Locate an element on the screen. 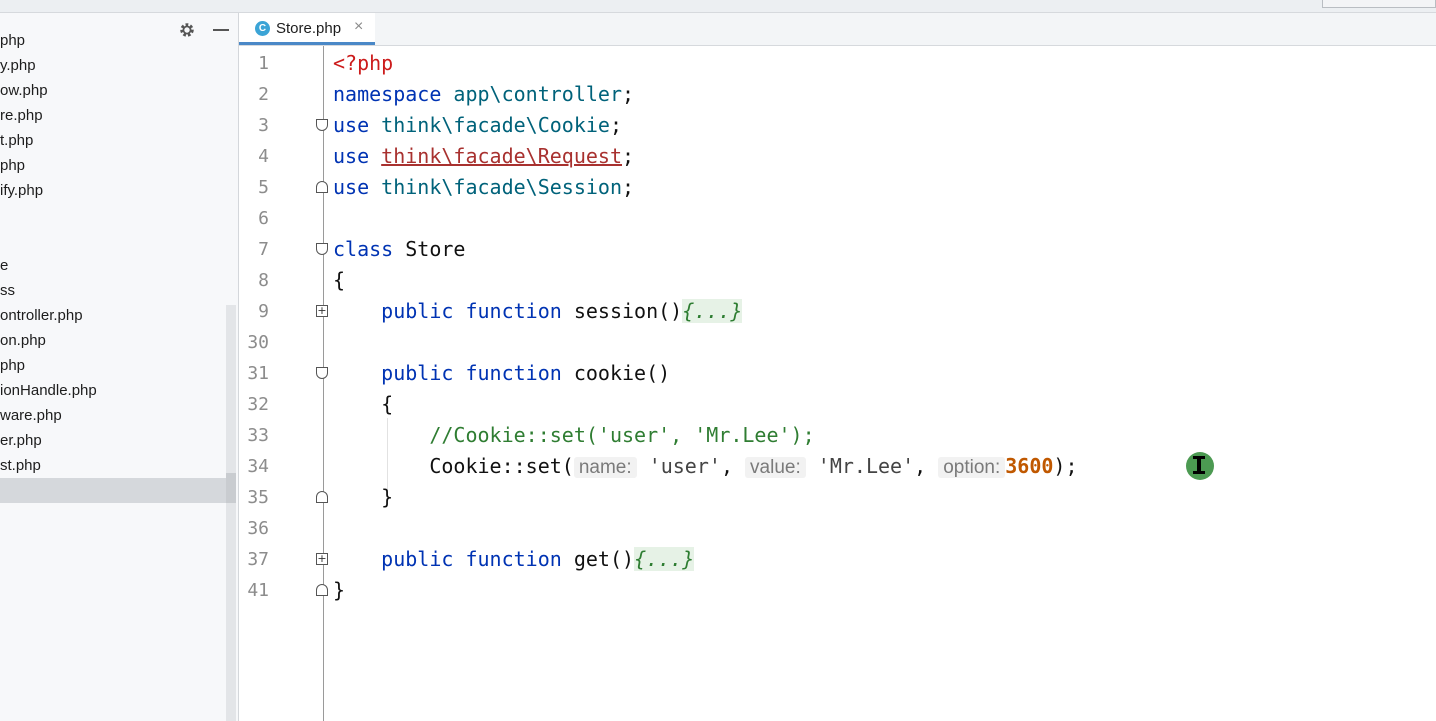 This screenshot has width=1436, height=721. code-line-1: <?php is located at coordinates (363, 63).